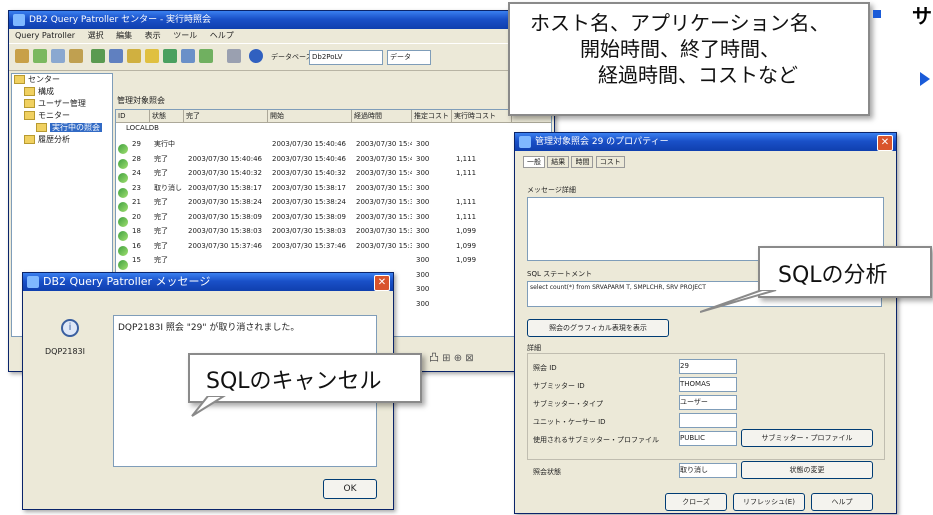 This screenshot has width=933, height=515. I want to click on group-label: LOCALDB, so click(142, 128).